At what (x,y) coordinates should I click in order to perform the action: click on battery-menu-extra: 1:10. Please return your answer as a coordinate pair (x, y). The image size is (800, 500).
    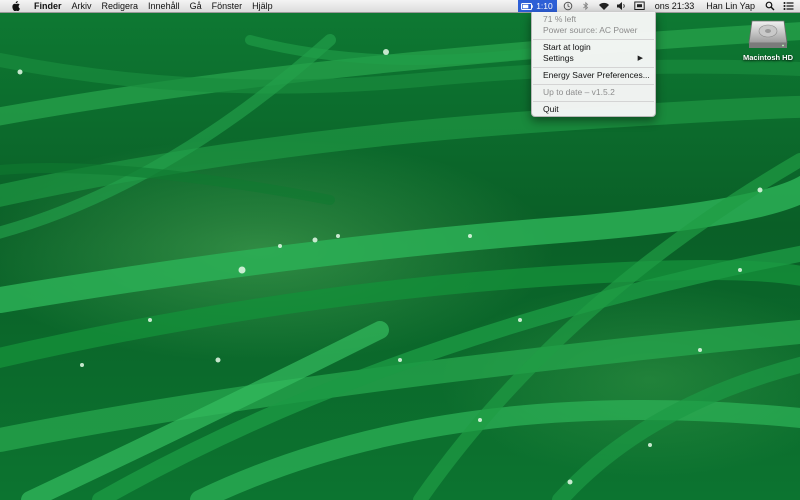
    Looking at the image, I should click on (537, 6).